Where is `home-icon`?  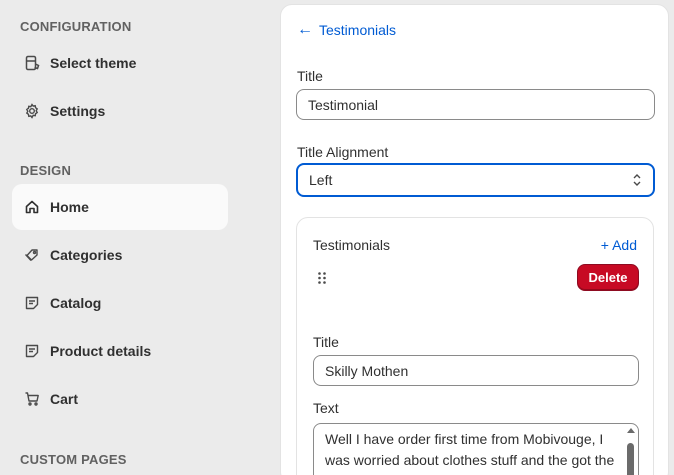
home-icon is located at coordinates (32, 207).